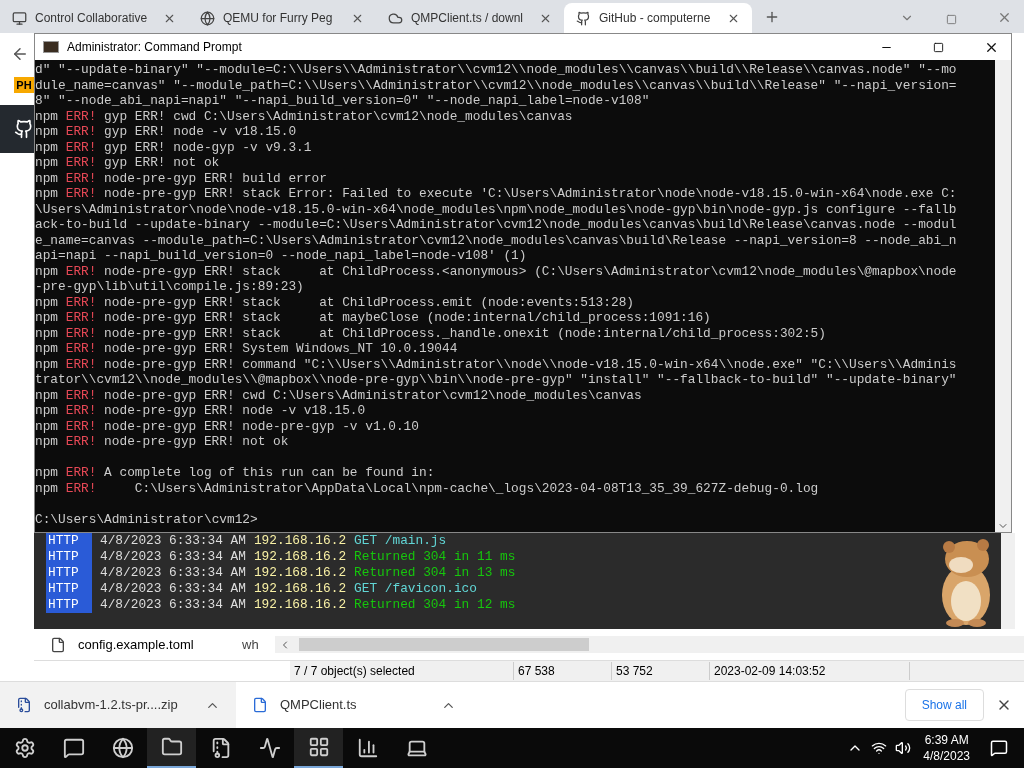 Image resolution: width=1024 pixels, height=768 pixels. I want to click on console-line: gyp ERR! node-gyp -v v9.3.1, so click(208, 147).